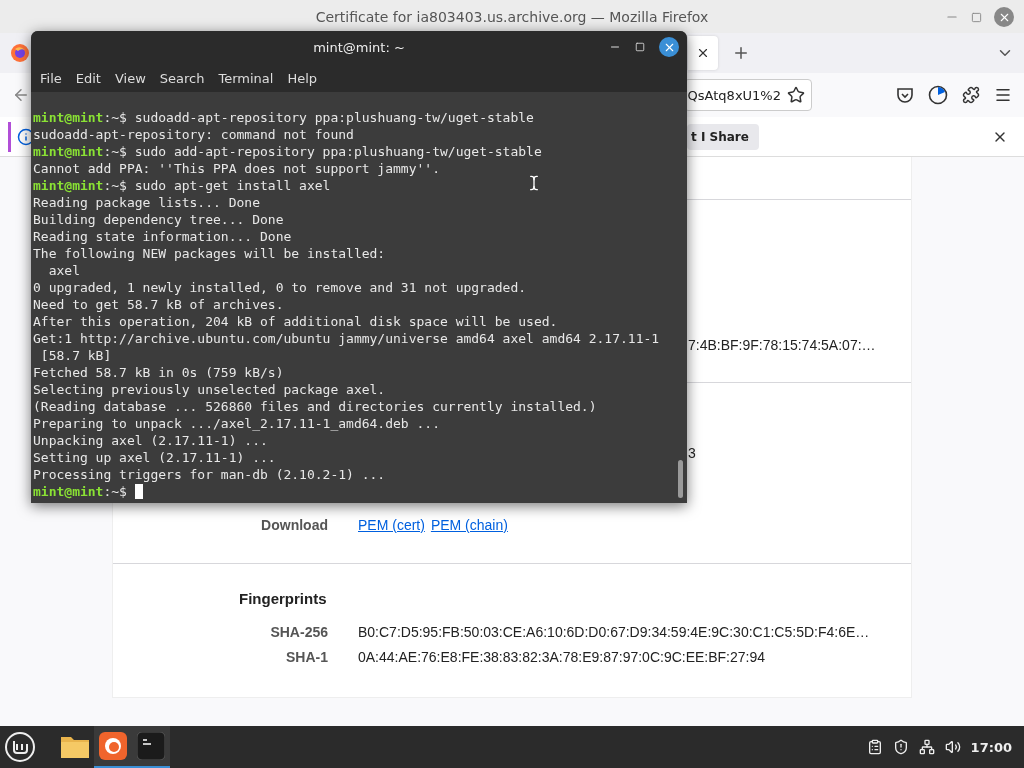 The width and height of the screenshot is (1024, 768). Describe the element at coordinates (209, 389) in the screenshot. I see `output-line: Selecting previously unselected package axel.` at that location.